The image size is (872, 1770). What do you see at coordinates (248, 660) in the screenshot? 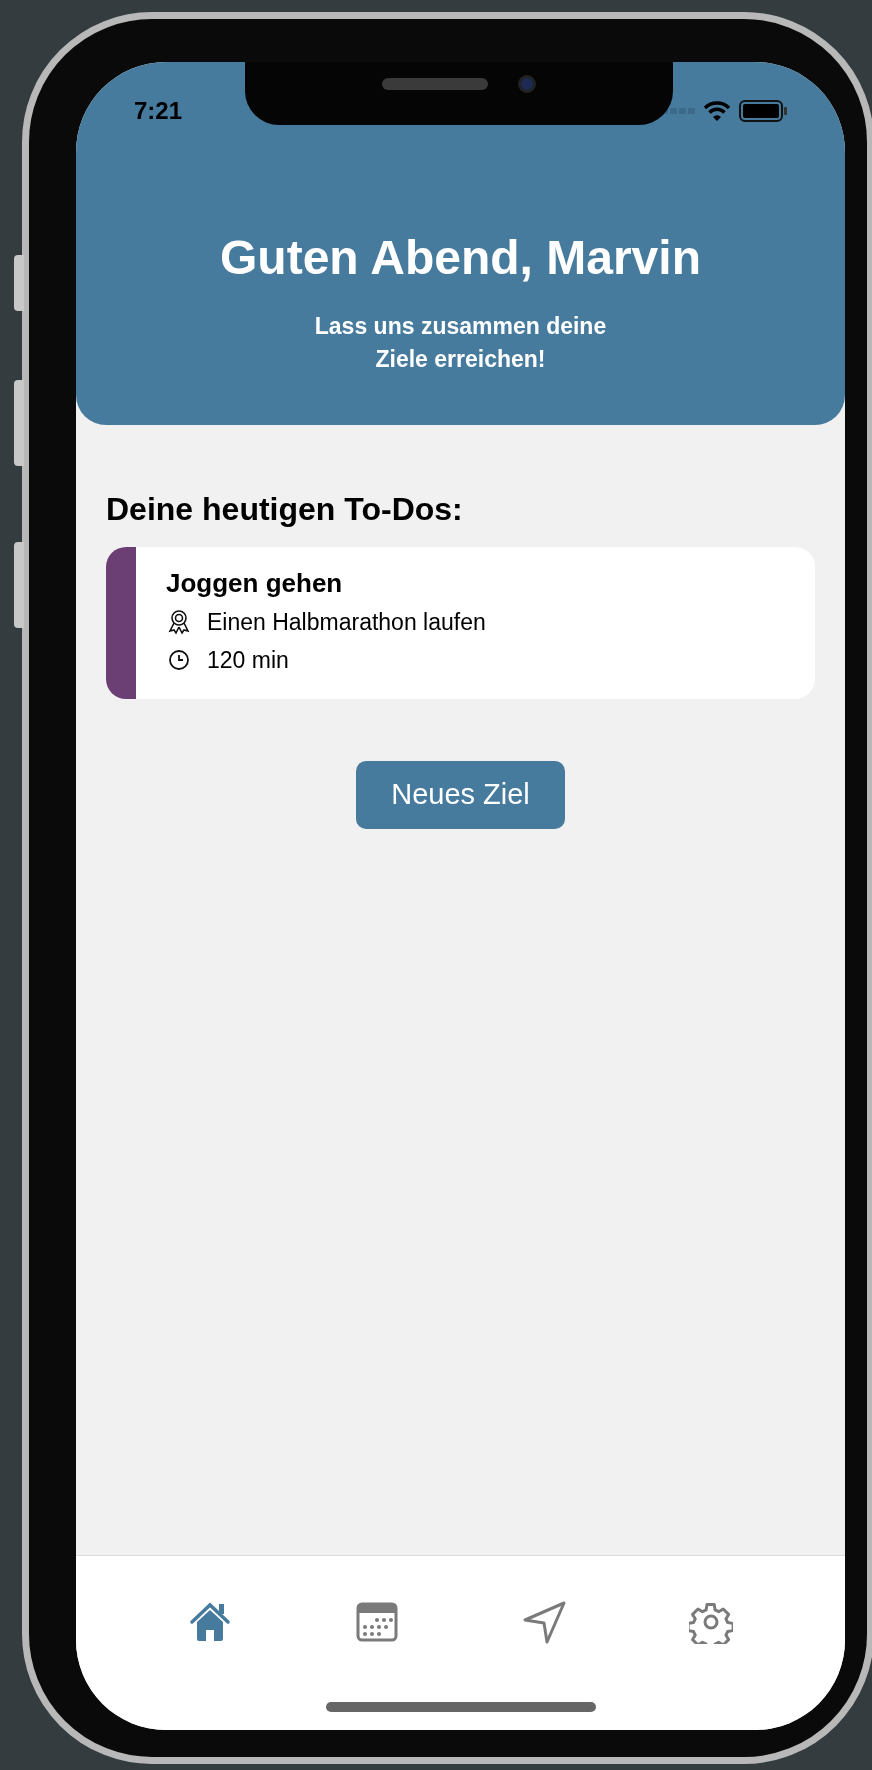
I see `duration-text: 120 min` at bounding box center [248, 660].